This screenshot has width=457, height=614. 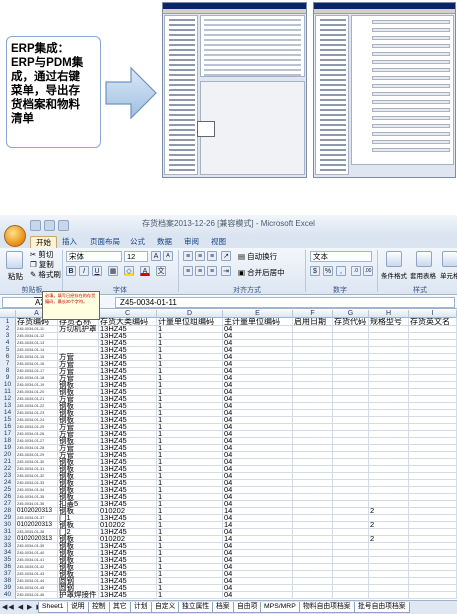 What do you see at coordinates (131, 93) in the screenshot?
I see `right-arrow-icon` at bounding box center [131, 93].